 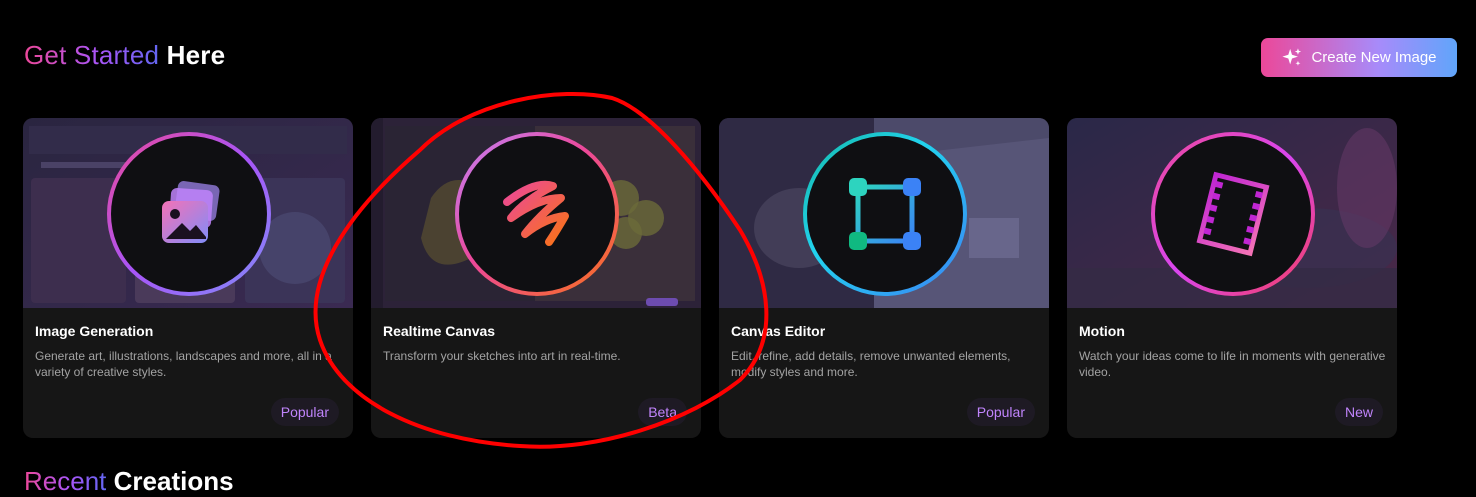 I want to click on create-new-image-label: Create New Image, so click(x=1374, y=57).